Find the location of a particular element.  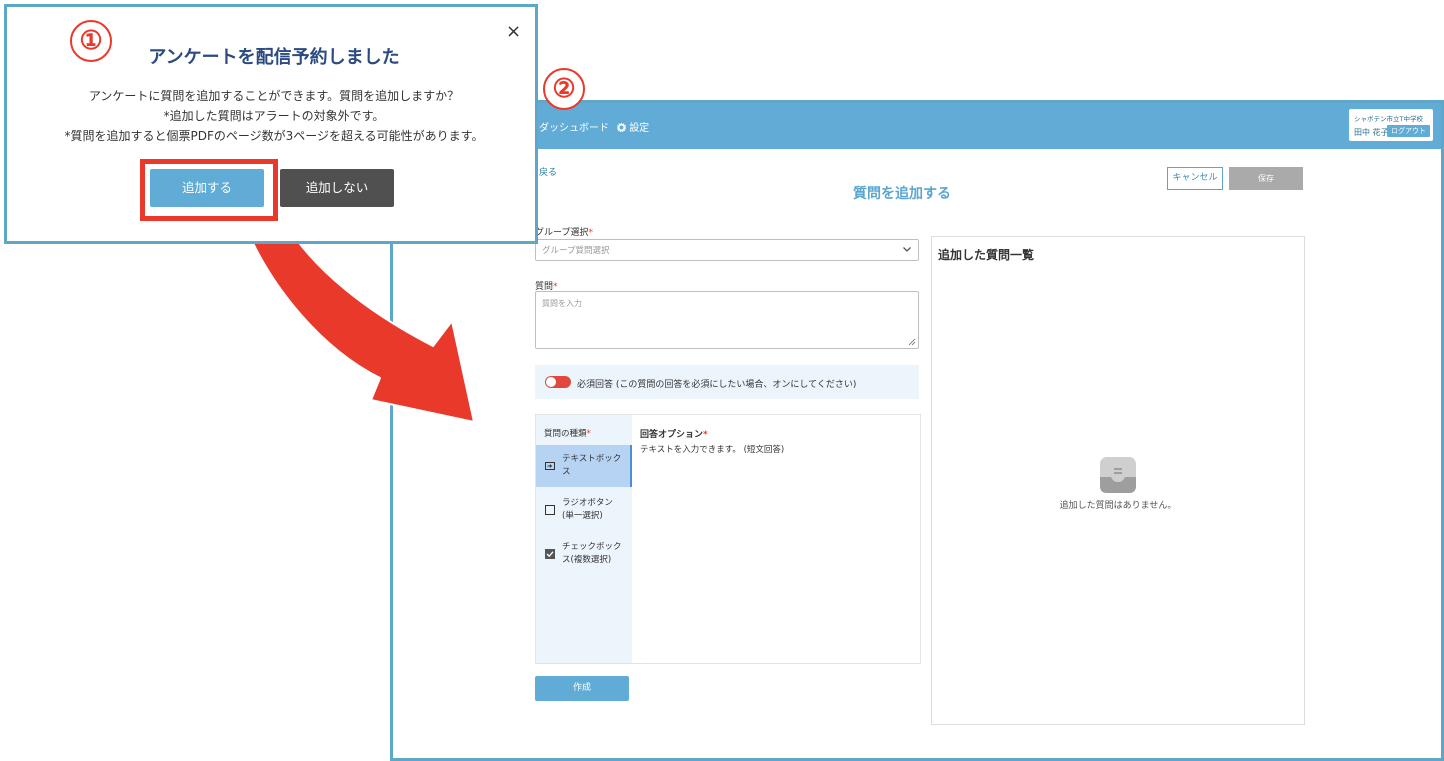

checkbox-icon is located at coordinates (550, 554).